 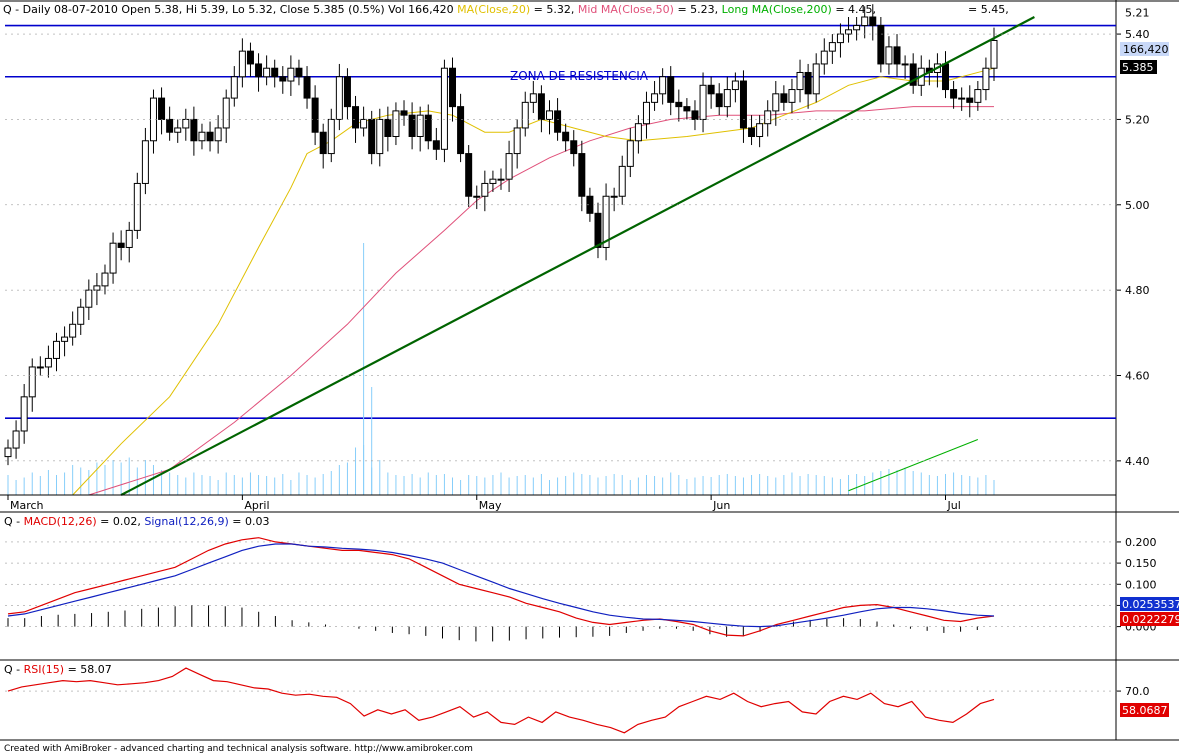 I want to click on resistance-zone-label: ZONA DE RESISTENCIA, so click(x=579, y=76).